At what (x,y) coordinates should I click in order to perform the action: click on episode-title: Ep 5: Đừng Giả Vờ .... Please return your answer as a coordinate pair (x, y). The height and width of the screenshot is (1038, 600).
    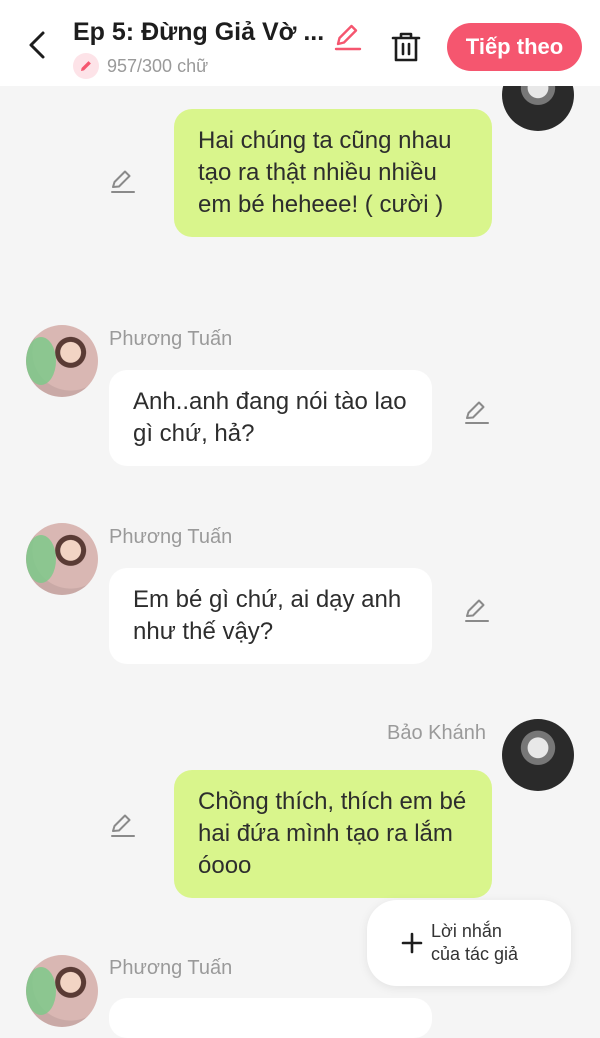
    Looking at the image, I should click on (199, 32).